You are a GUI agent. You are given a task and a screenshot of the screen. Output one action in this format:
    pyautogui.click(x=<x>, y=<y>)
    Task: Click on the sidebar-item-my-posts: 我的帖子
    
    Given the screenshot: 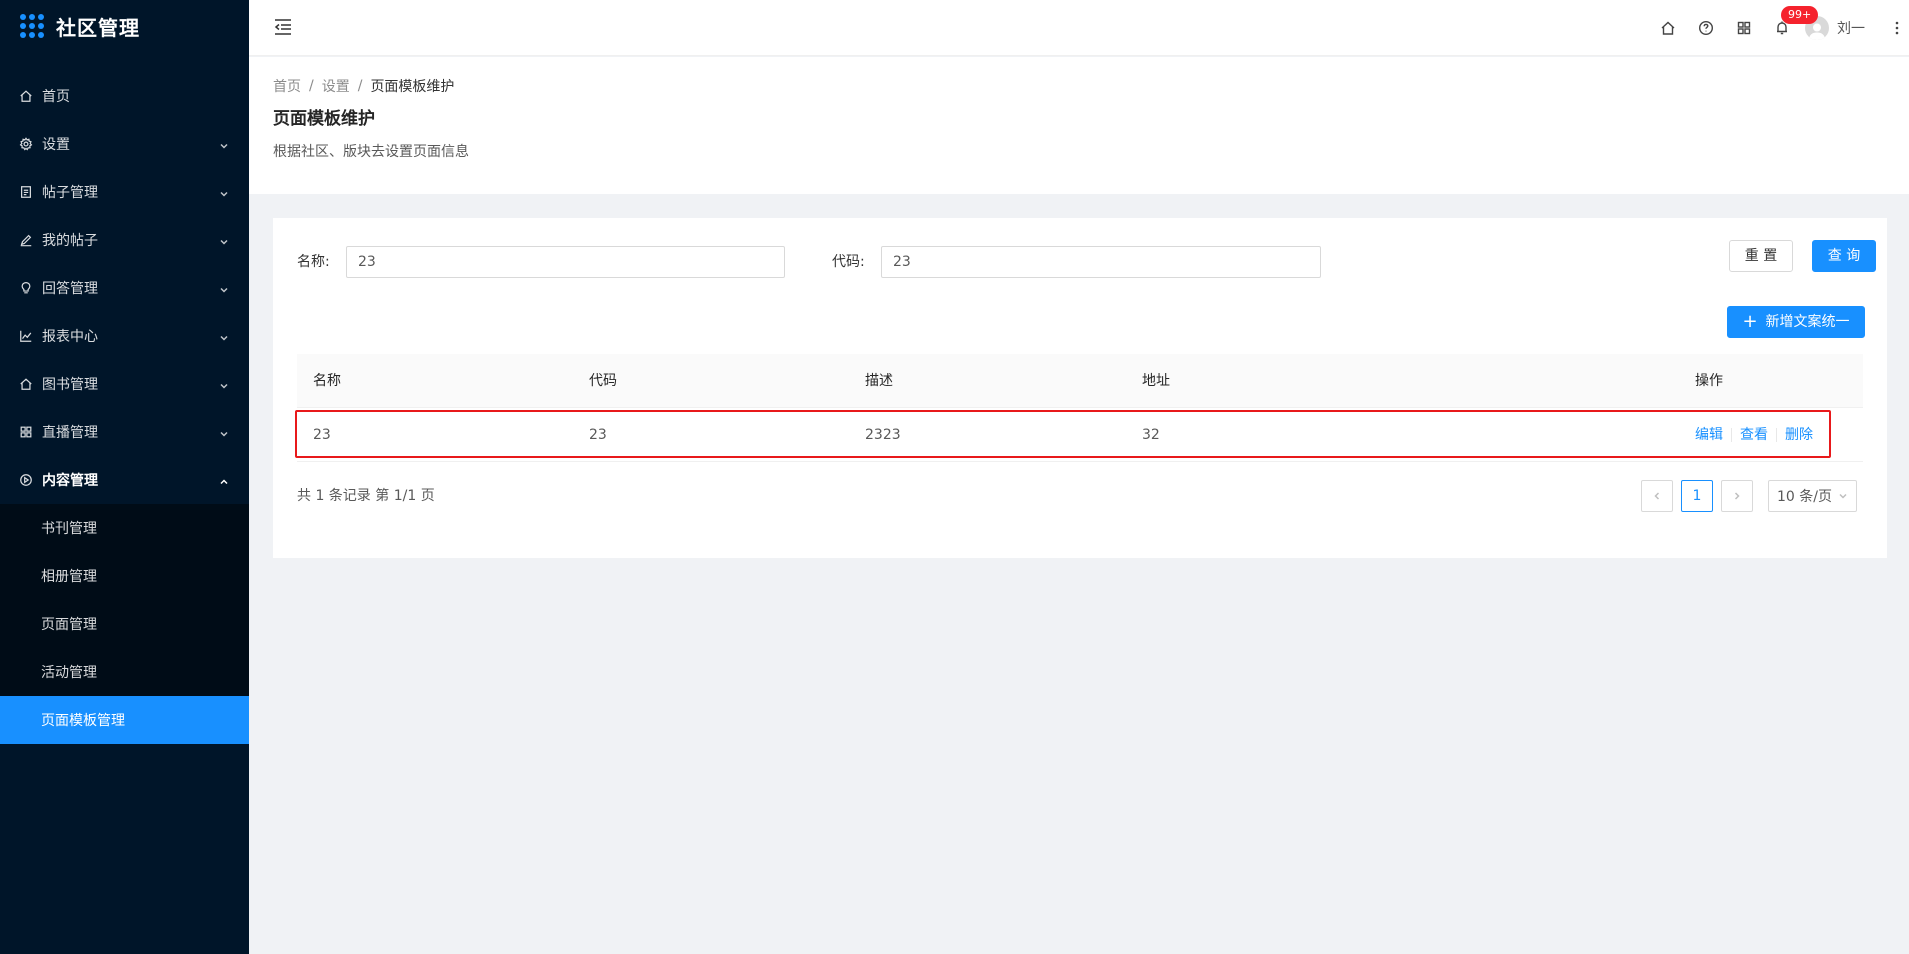 What is the action you would take?
    pyautogui.click(x=124, y=240)
    